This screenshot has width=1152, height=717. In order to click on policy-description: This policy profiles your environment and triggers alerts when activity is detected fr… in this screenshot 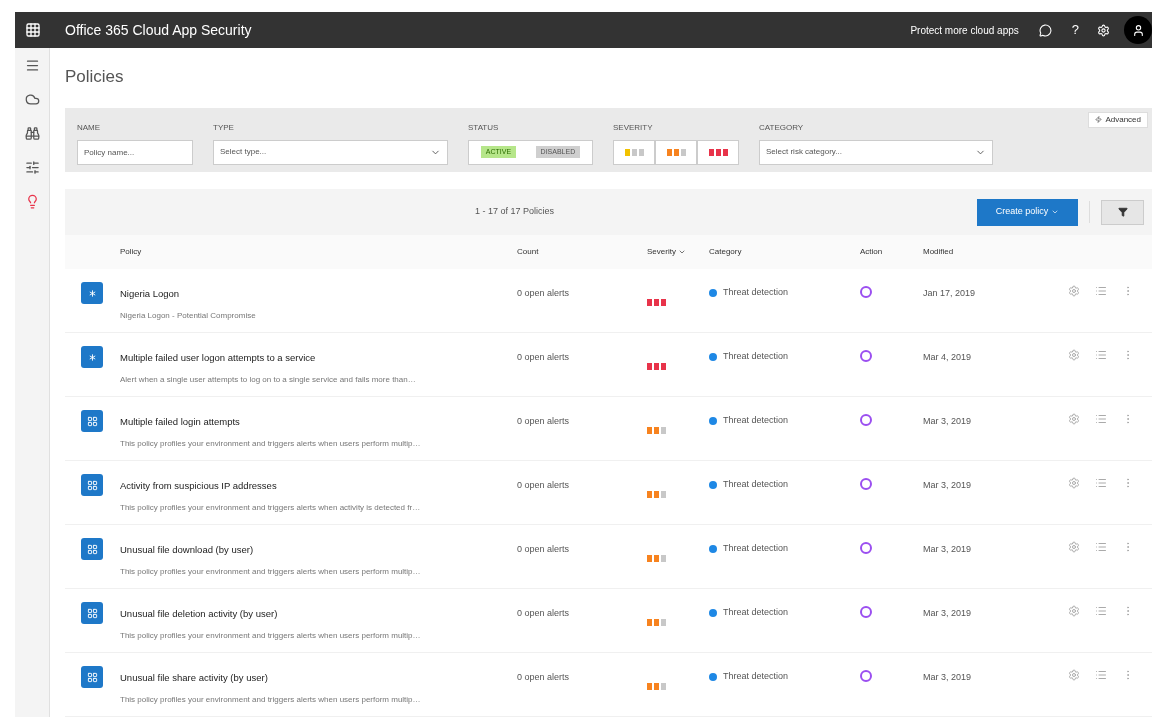, I will do `click(270, 508)`.